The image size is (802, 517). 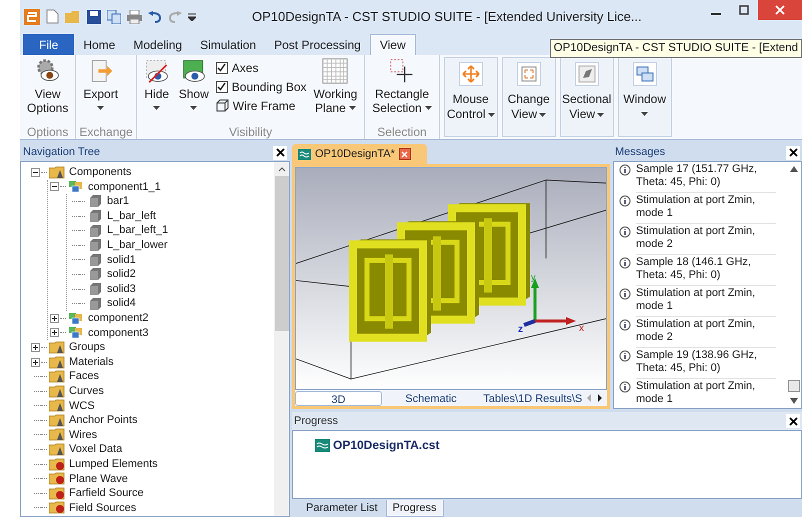 I want to click on tree-item: Anchor Points, so click(x=103, y=420).